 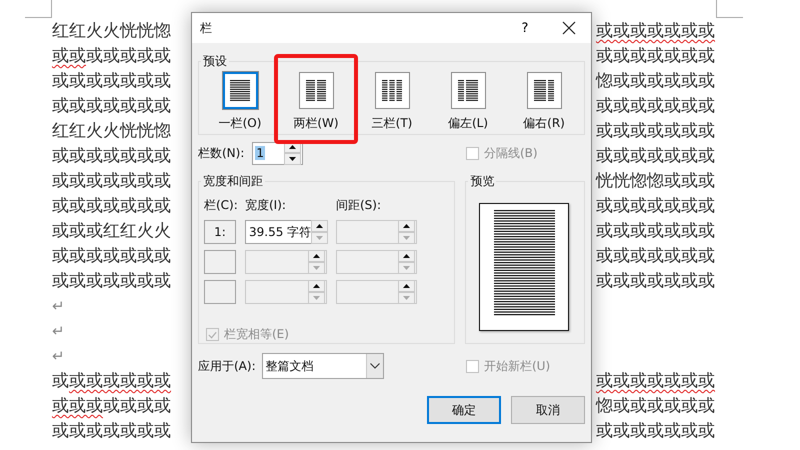 I want to click on ok-button: 确定, so click(x=464, y=410).